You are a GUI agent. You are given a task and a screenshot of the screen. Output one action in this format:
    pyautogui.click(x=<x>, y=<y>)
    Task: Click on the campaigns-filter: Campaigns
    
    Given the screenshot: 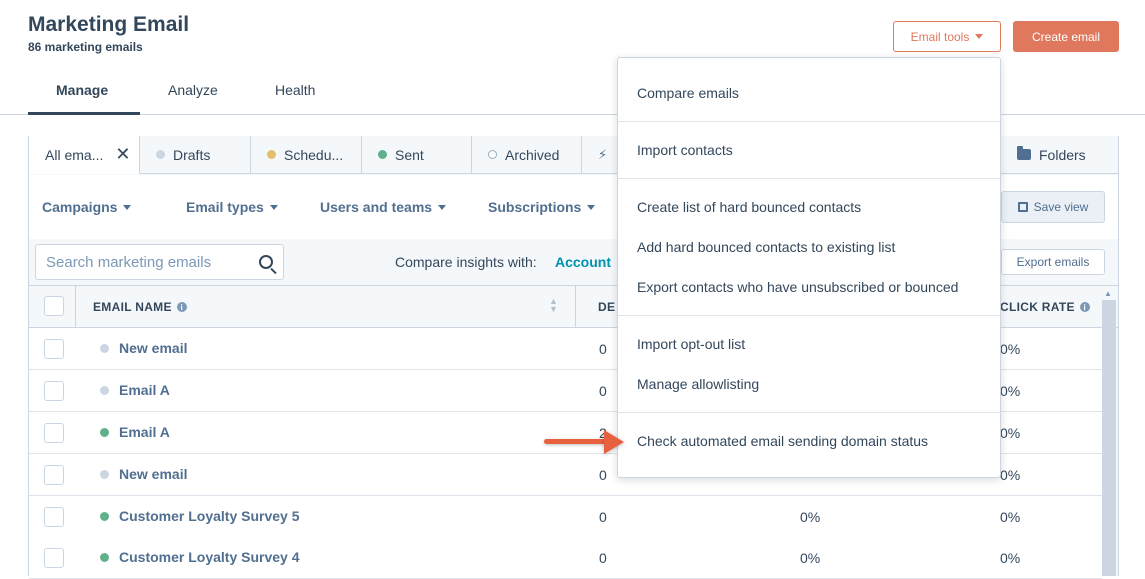 What is the action you would take?
    pyautogui.click(x=87, y=207)
    